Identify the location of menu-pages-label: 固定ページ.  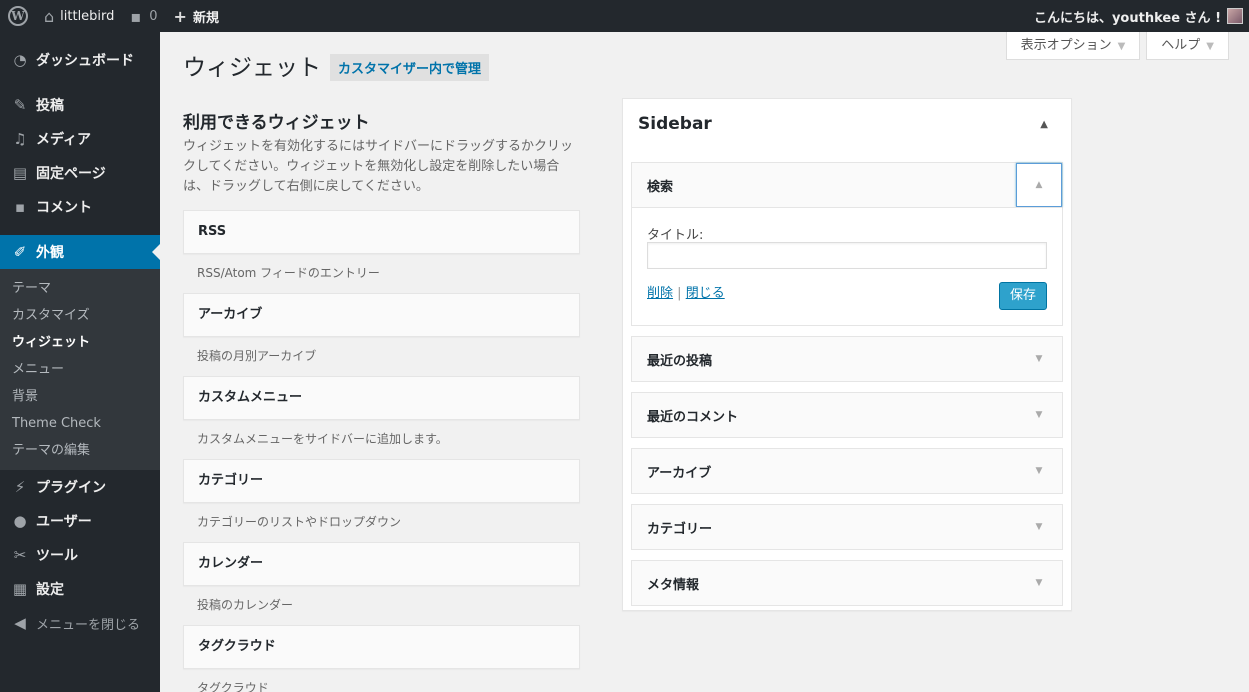
(71, 174).